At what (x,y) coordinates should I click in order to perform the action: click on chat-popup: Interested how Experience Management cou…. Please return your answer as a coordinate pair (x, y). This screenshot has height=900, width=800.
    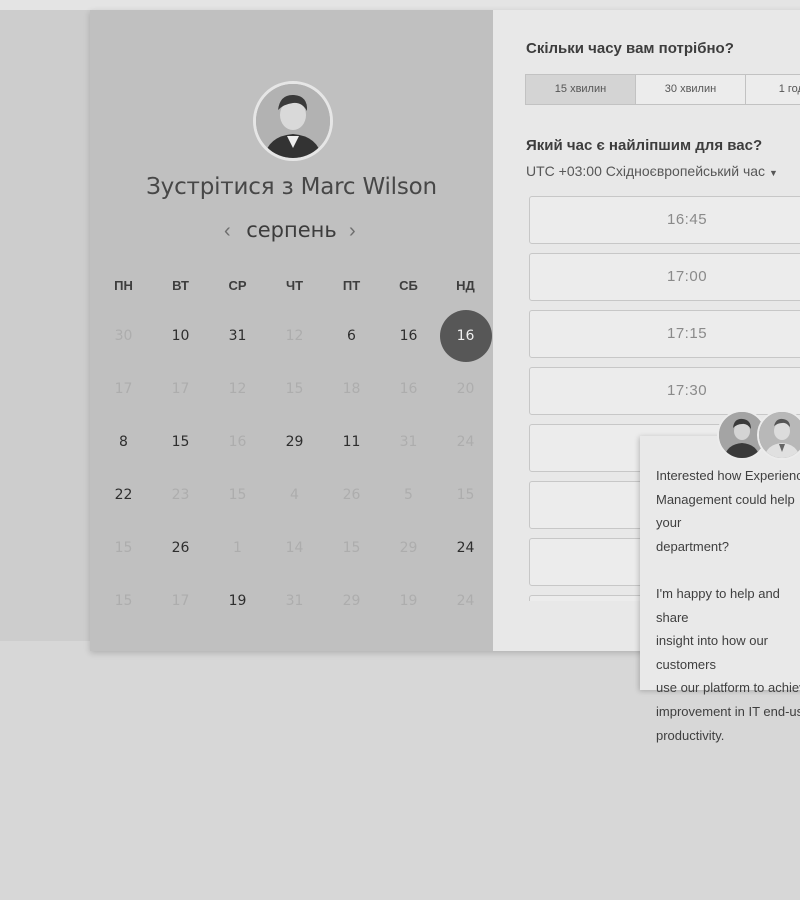
    Looking at the image, I should click on (720, 589).